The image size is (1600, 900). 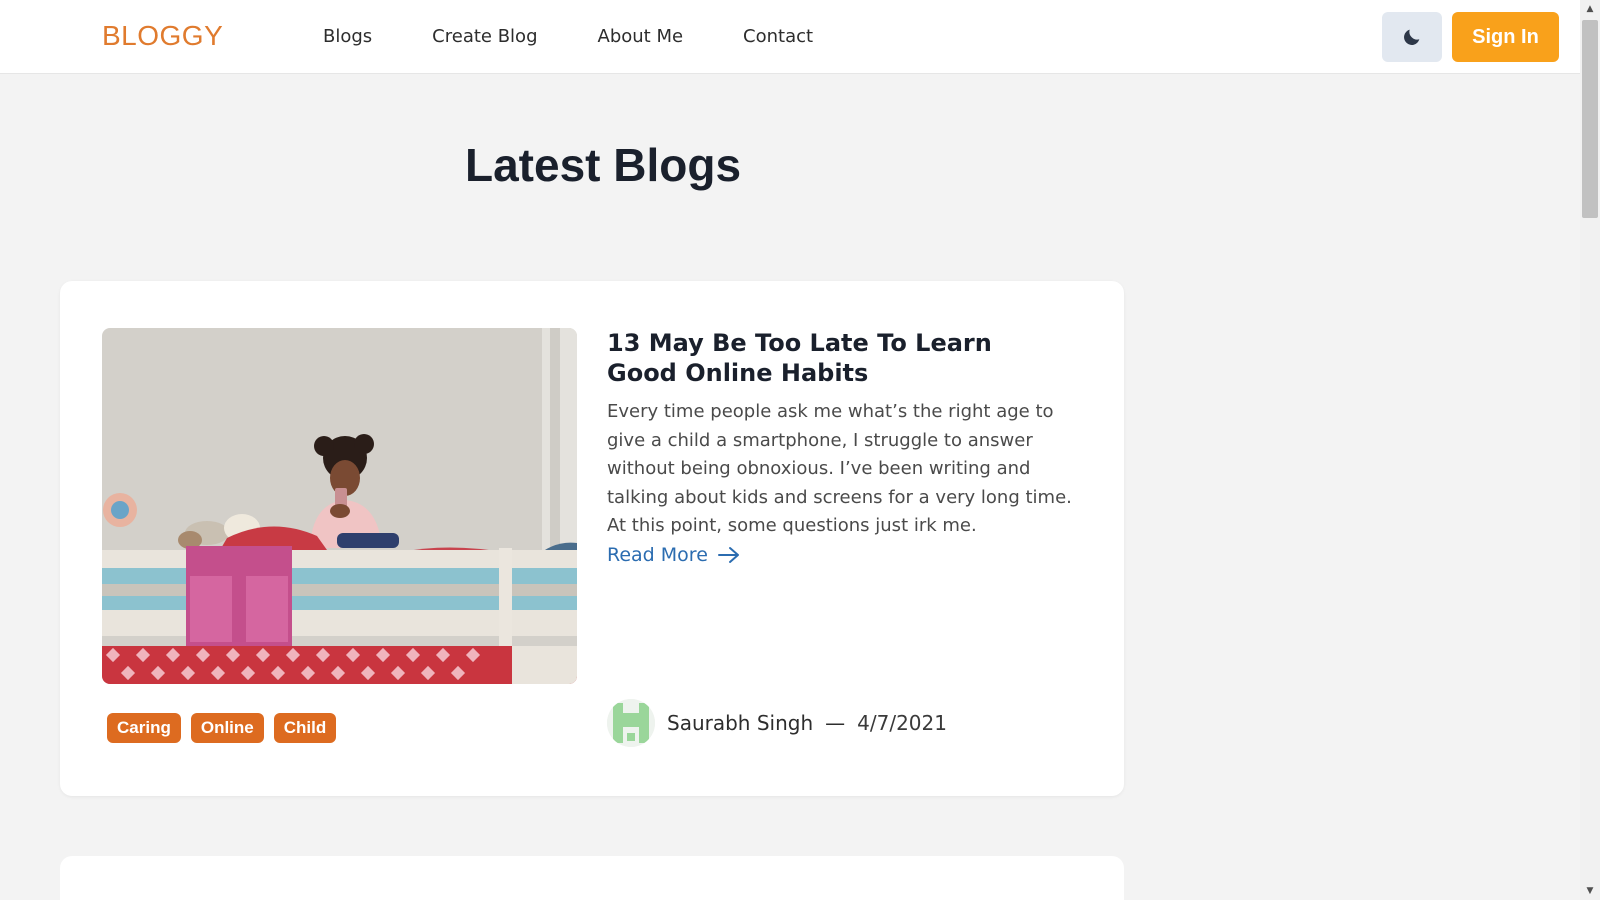 I want to click on tag-online: Online, so click(x=227, y=728).